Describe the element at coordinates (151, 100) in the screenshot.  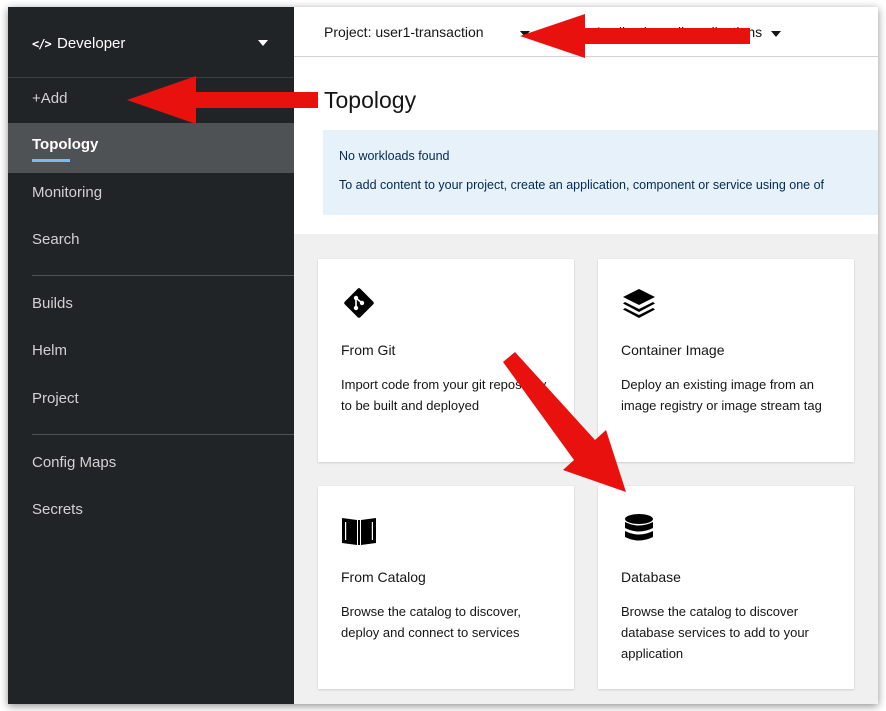
I see `nav-item-add: +Add` at that location.